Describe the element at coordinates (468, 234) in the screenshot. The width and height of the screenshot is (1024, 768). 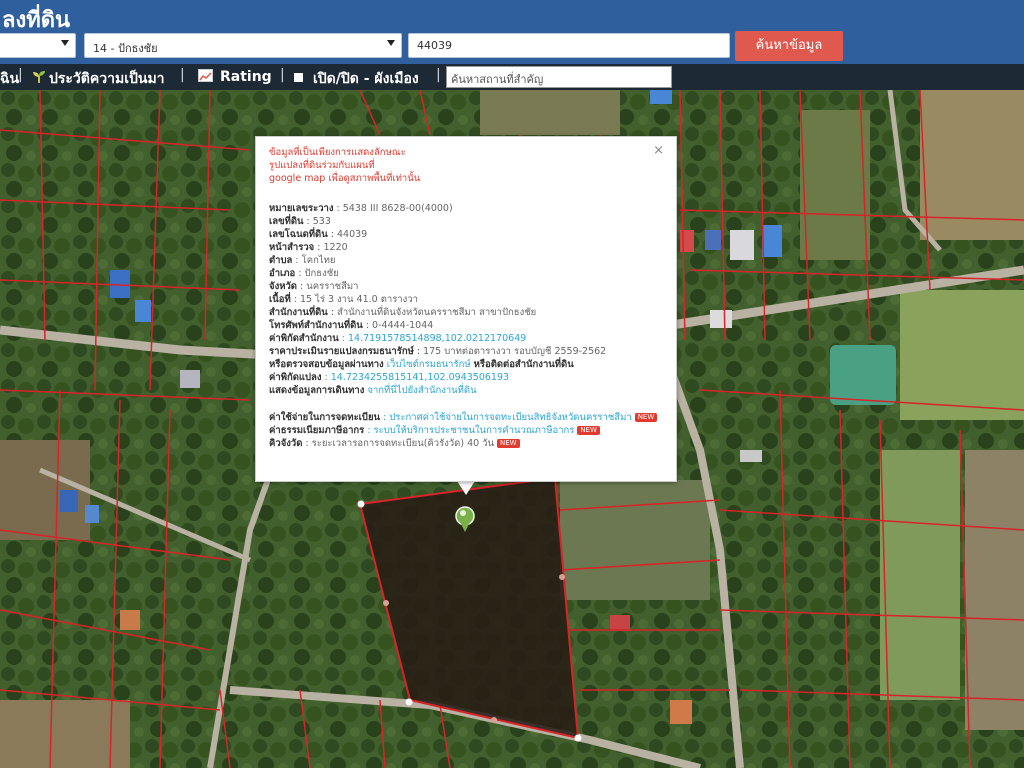
I see `deed-no-row: เลขโฉนดที่ดิน : 44039` at that location.